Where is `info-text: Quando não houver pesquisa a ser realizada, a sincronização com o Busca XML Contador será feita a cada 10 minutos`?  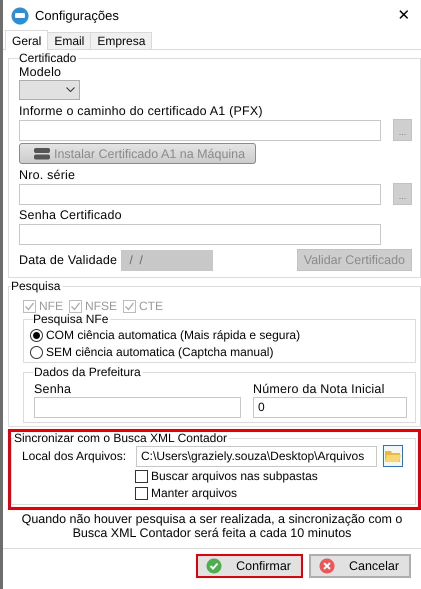
info-text: Quando não houver pesquisa a ser realizada, a sincronização com o Busca XML Contador será feita a cada 10 minutos is located at coordinates (212, 525).